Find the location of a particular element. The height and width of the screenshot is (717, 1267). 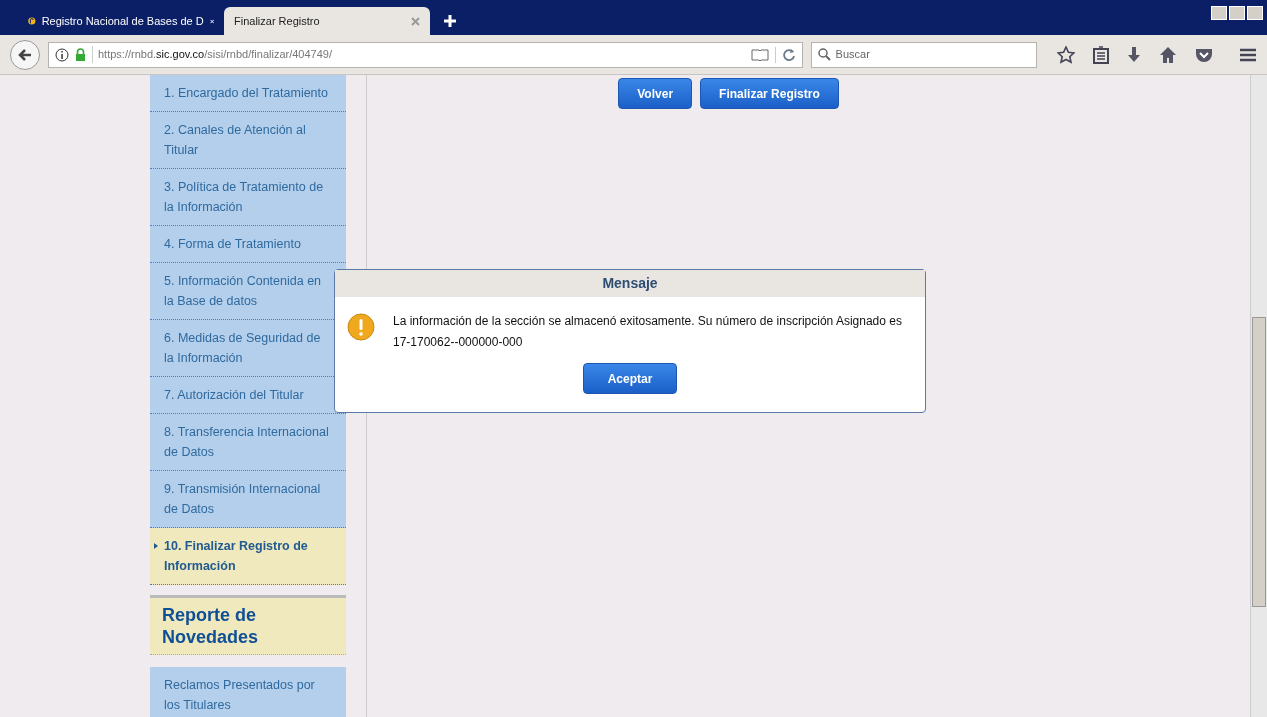

scrollbar is located at coordinates (1258, 396).